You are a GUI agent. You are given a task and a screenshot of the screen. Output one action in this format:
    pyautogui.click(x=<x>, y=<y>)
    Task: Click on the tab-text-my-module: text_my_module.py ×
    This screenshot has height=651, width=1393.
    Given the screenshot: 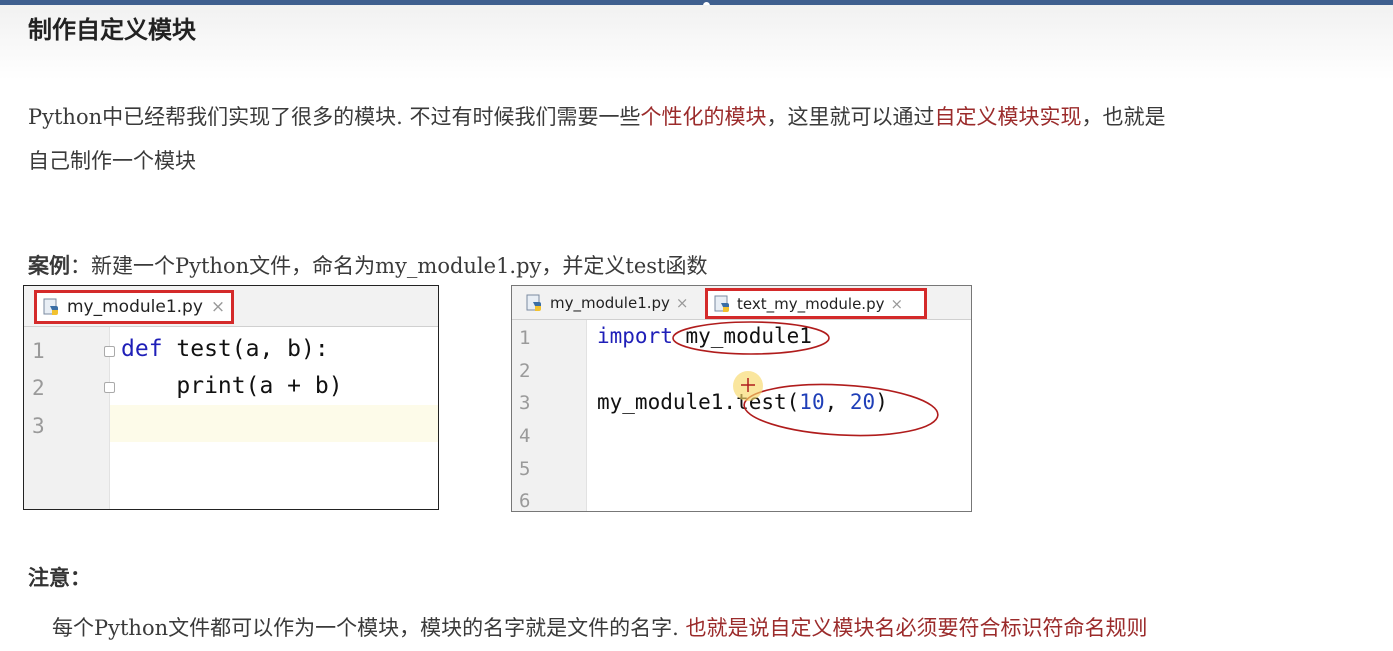 What is the action you would take?
    pyautogui.click(x=816, y=303)
    